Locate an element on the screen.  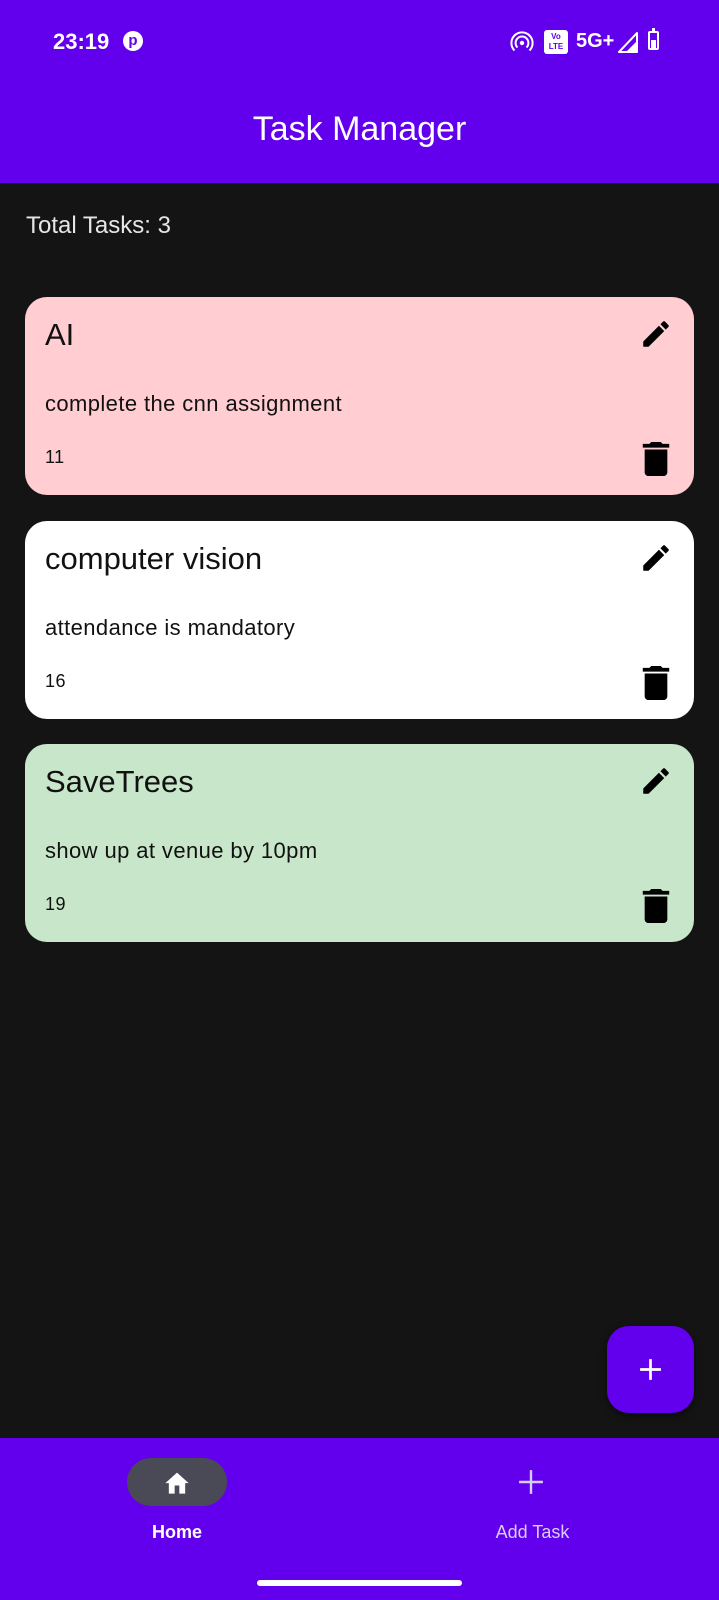
task-card: AI complete the cnn assignment 11 is located at coordinates (359, 396).